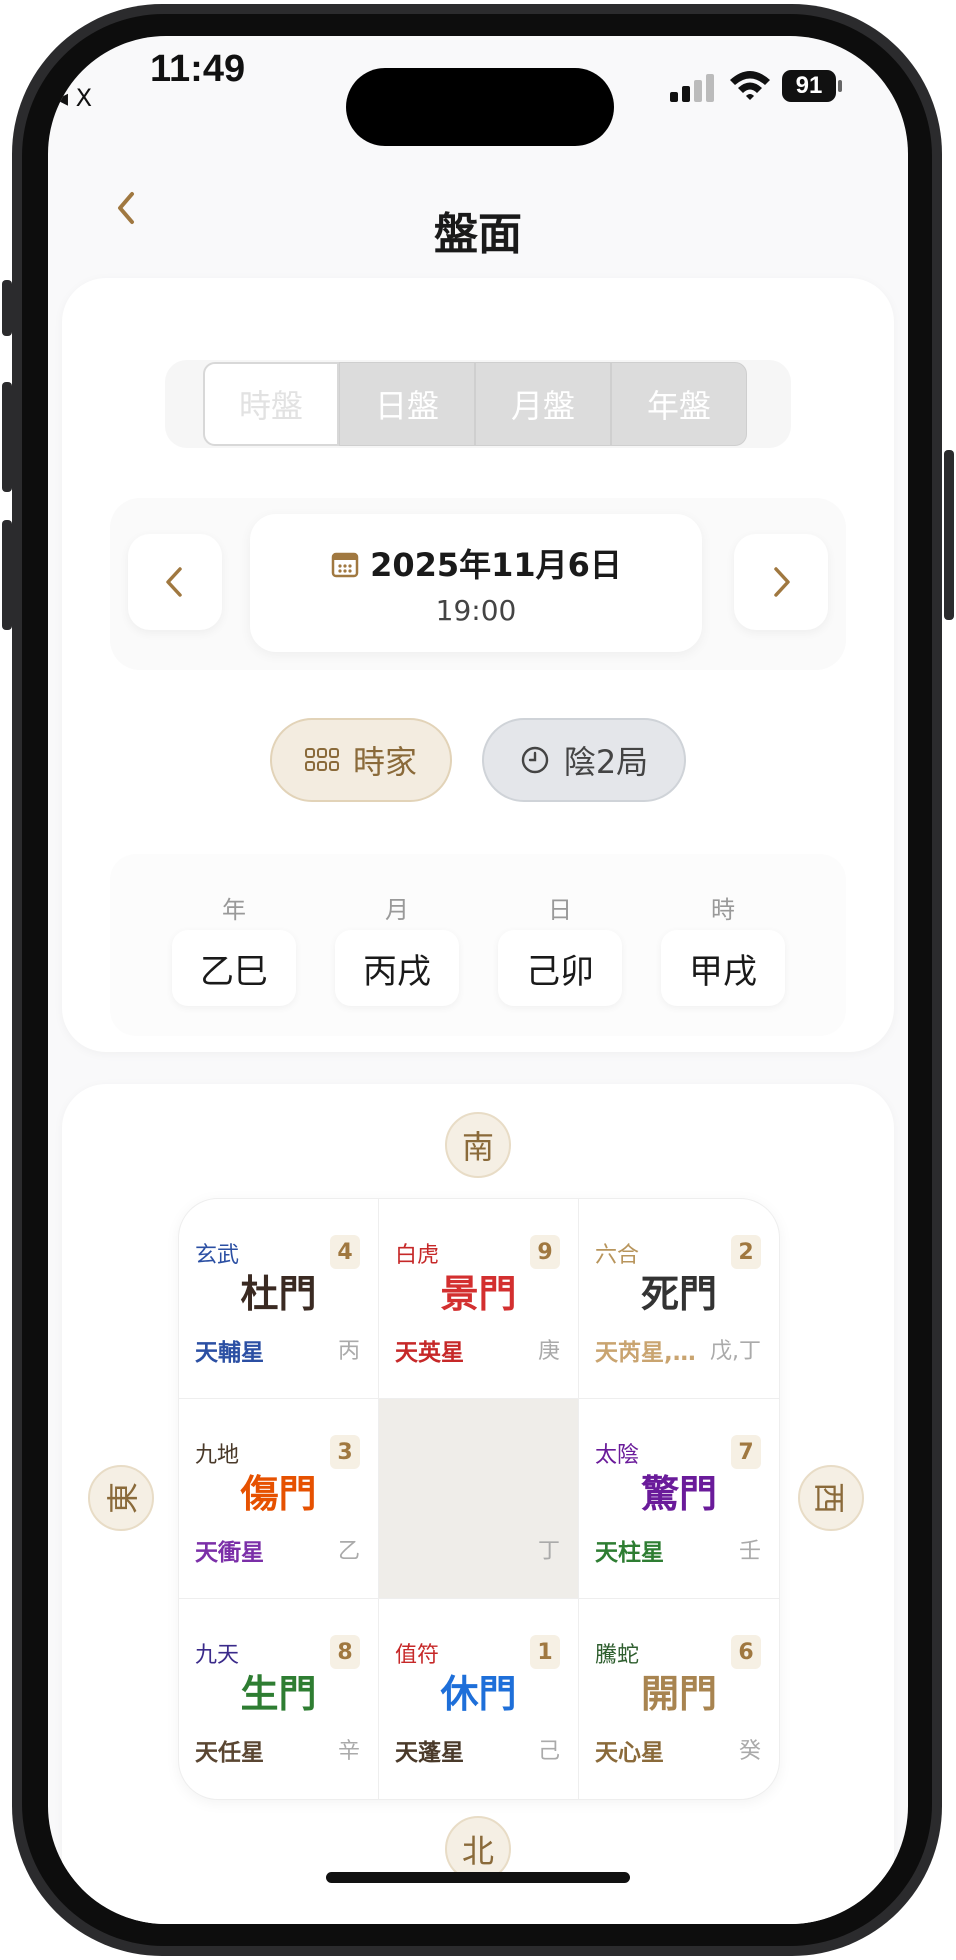 The image size is (956, 1960). Describe the element at coordinates (606, 762) in the screenshot. I see `ju-label: 陰2局` at that location.